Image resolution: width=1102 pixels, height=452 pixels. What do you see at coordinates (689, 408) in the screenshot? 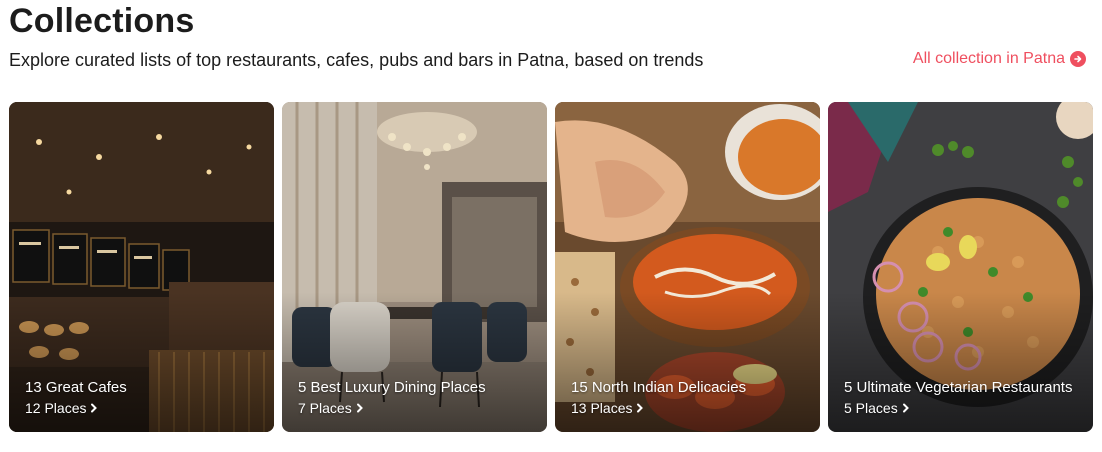
I see `collection-places: 13 Places` at bounding box center [689, 408].